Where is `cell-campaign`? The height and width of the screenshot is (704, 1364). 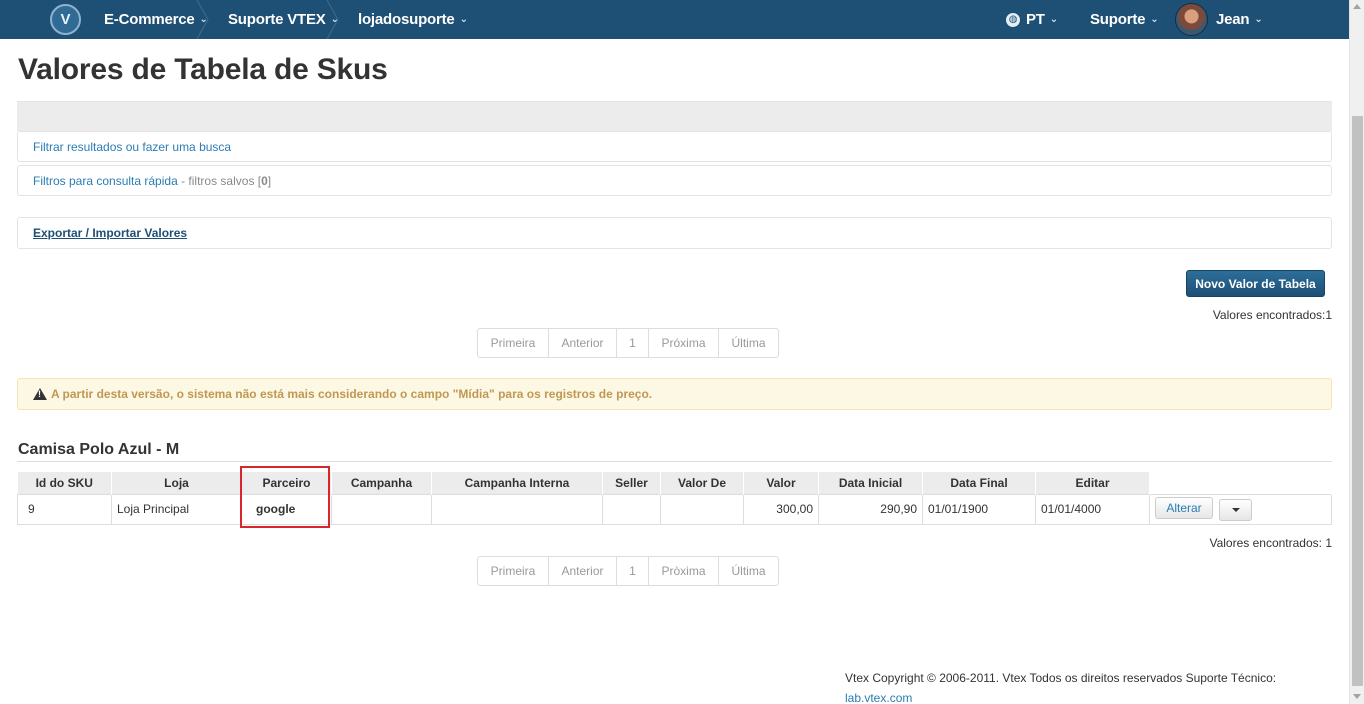
cell-campaign is located at coordinates (381, 509).